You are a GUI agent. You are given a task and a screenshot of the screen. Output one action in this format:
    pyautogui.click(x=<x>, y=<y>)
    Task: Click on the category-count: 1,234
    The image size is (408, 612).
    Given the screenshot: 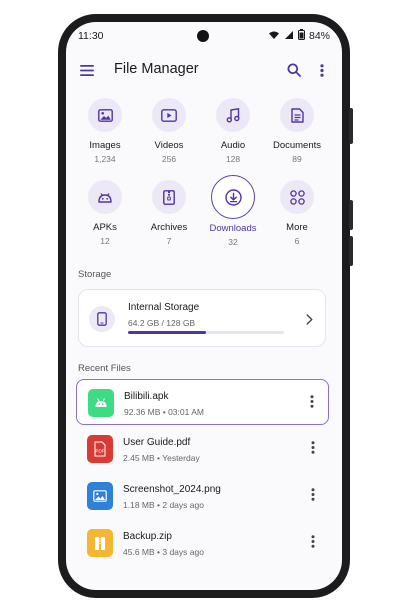 What is the action you would take?
    pyautogui.click(x=105, y=159)
    